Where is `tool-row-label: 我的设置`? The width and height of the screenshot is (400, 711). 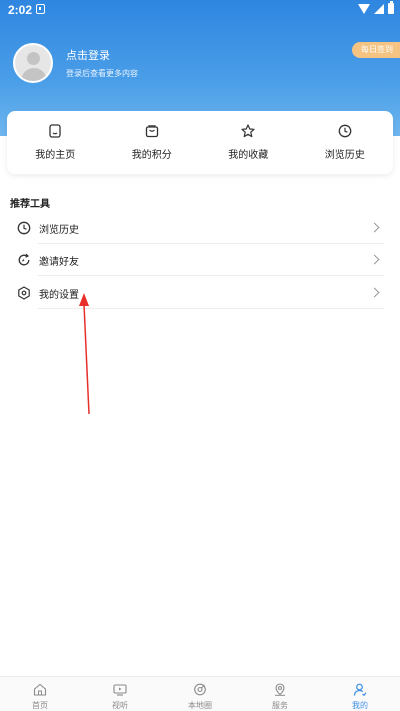
tool-row-label: 我的设置 is located at coordinates (59, 295).